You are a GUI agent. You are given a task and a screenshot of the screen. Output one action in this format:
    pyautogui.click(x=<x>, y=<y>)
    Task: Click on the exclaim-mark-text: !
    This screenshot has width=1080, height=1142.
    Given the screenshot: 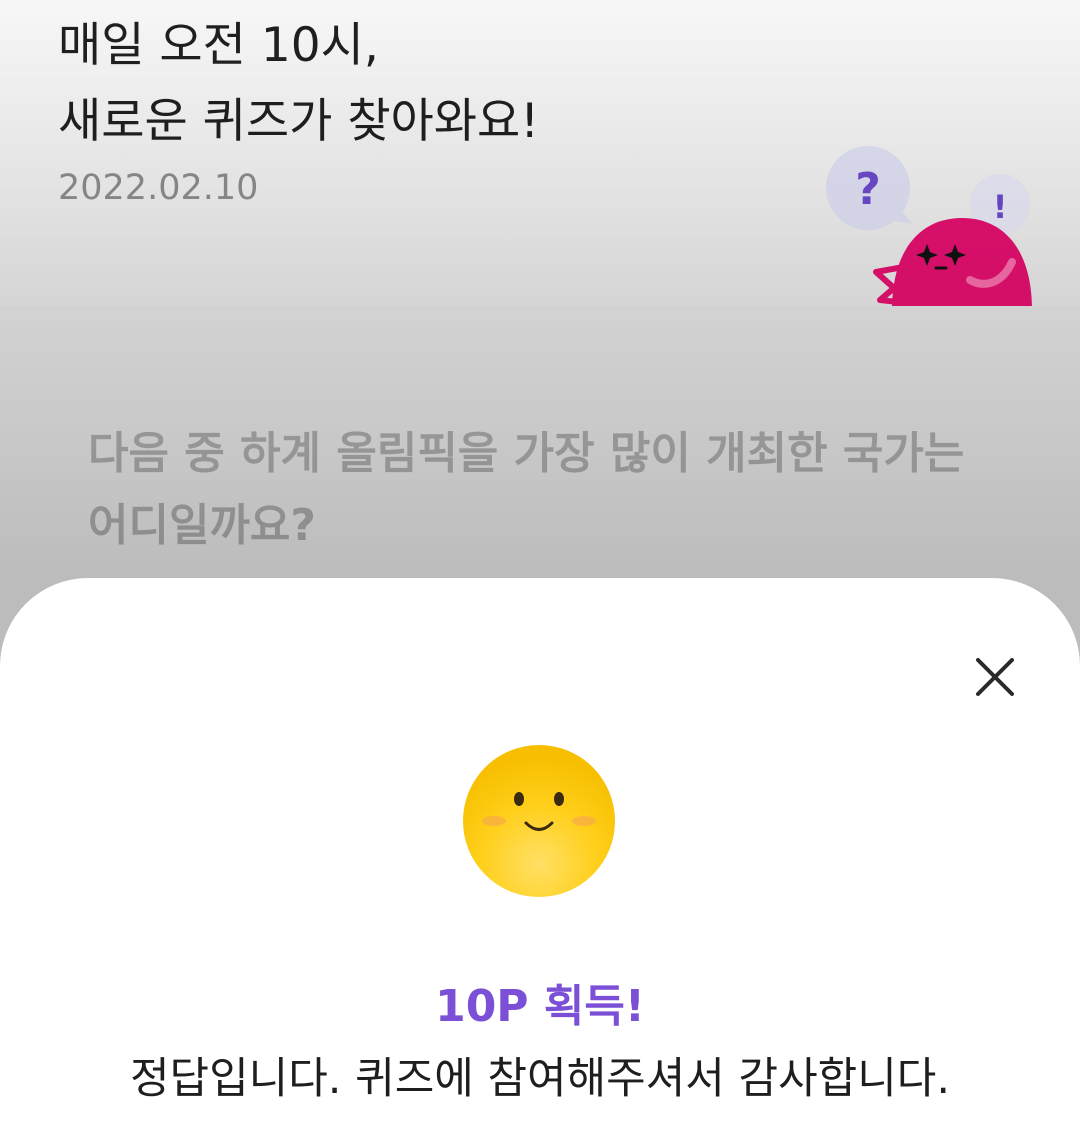 What is the action you would take?
    pyautogui.click(x=1000, y=207)
    